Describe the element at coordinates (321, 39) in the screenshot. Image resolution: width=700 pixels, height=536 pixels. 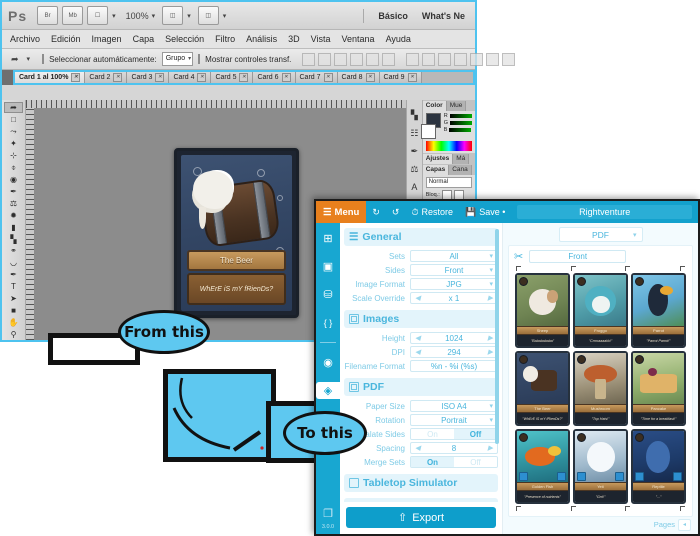
I see `menu-vista: Vista` at that location.